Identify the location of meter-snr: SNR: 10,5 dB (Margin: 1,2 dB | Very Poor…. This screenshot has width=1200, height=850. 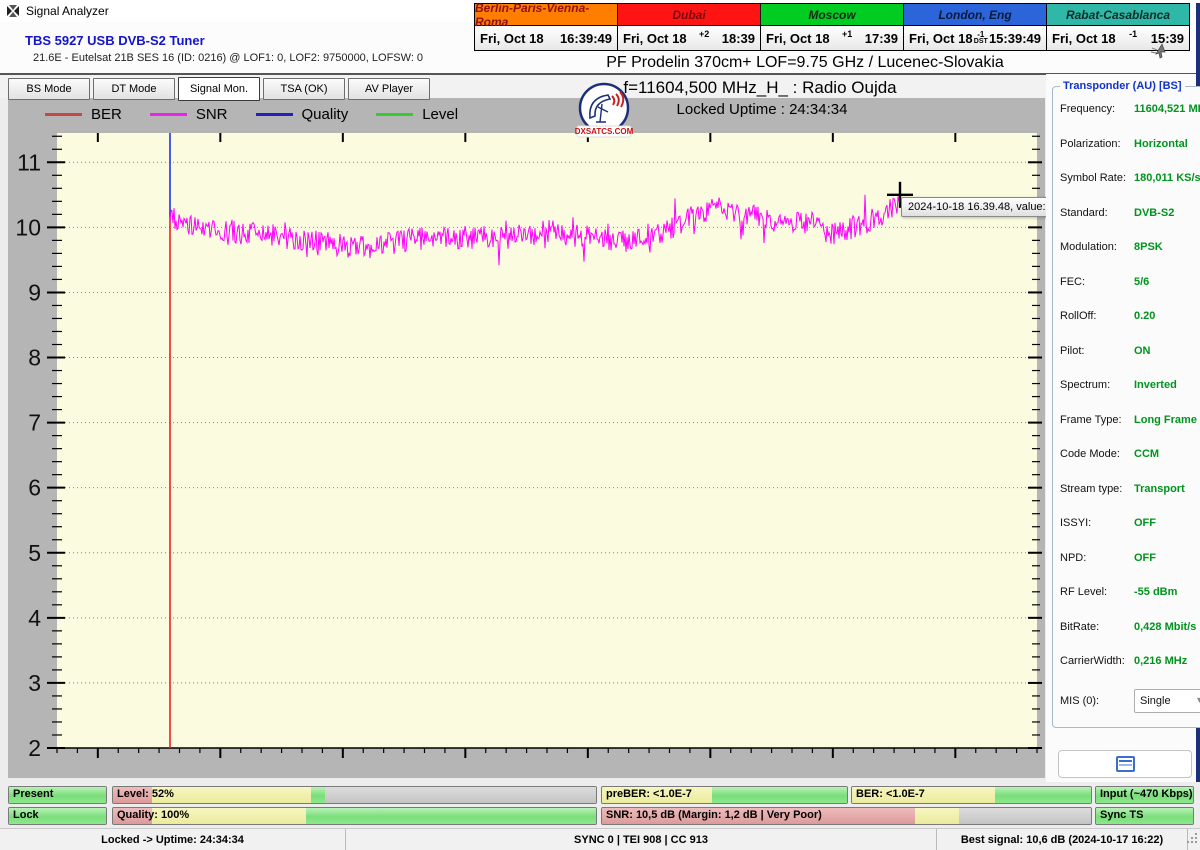
(846, 816).